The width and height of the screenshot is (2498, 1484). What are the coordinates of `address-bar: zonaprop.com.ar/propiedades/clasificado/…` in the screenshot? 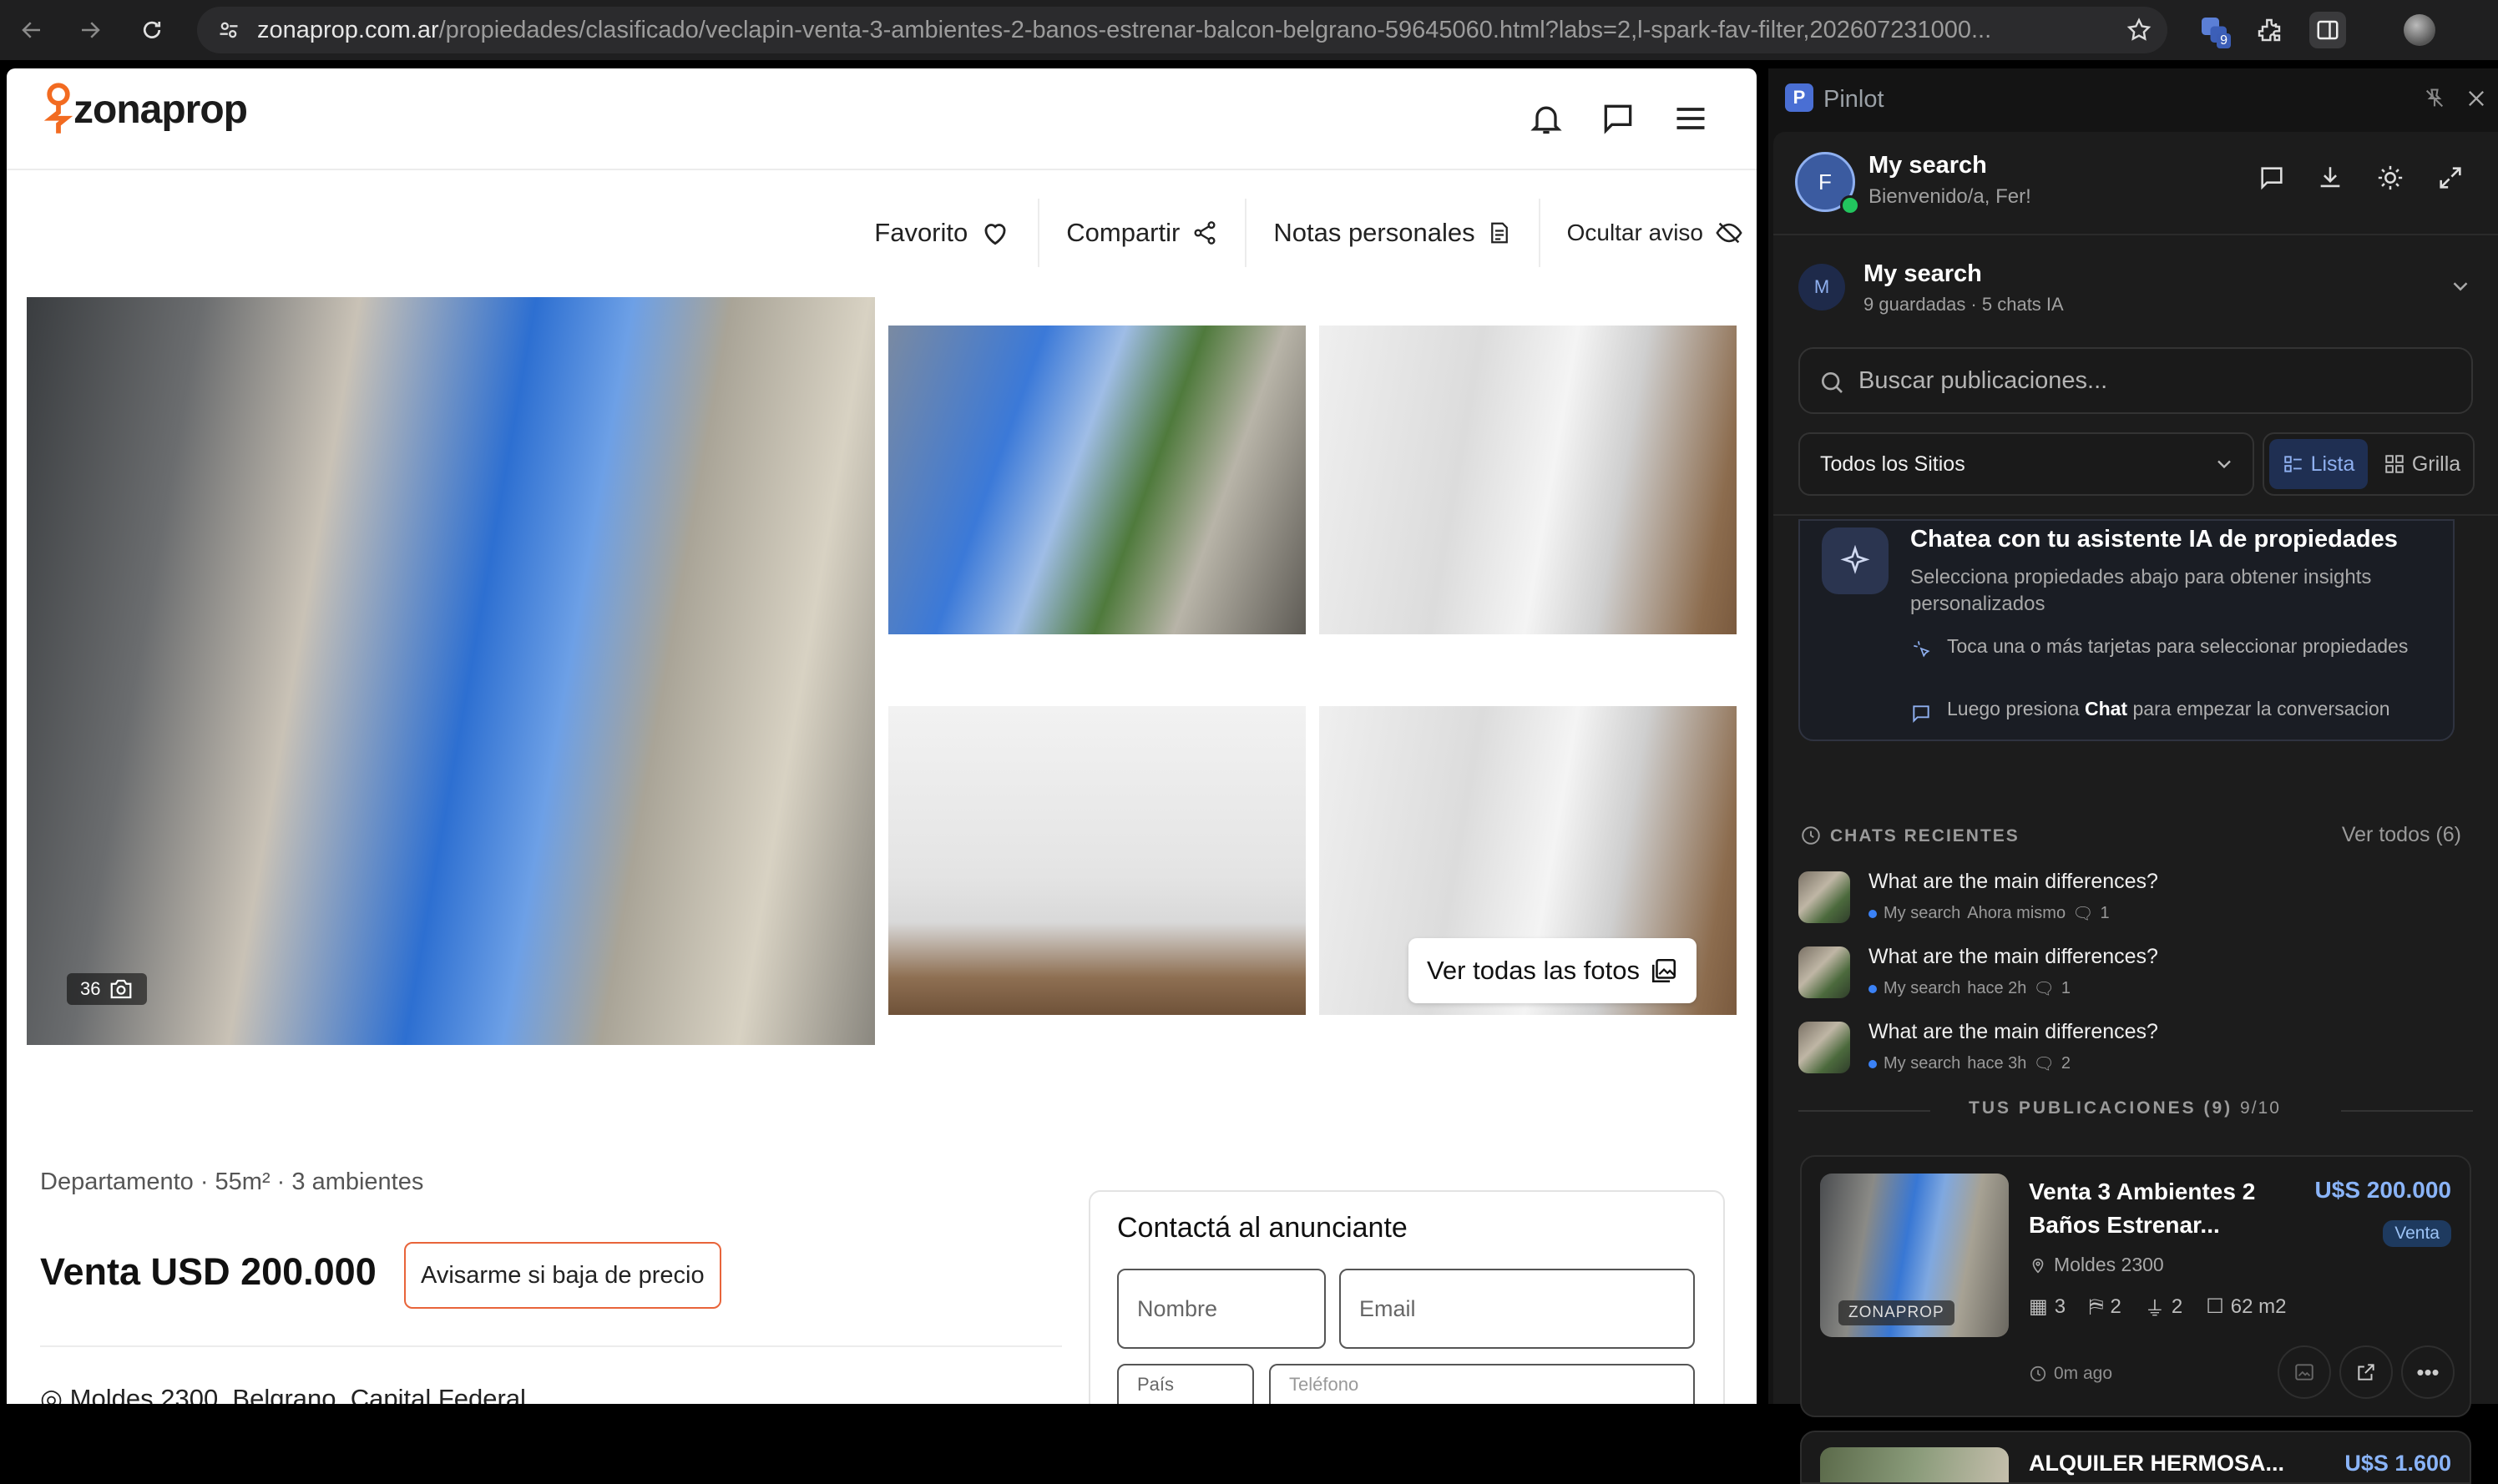 It's located at (1182, 30).